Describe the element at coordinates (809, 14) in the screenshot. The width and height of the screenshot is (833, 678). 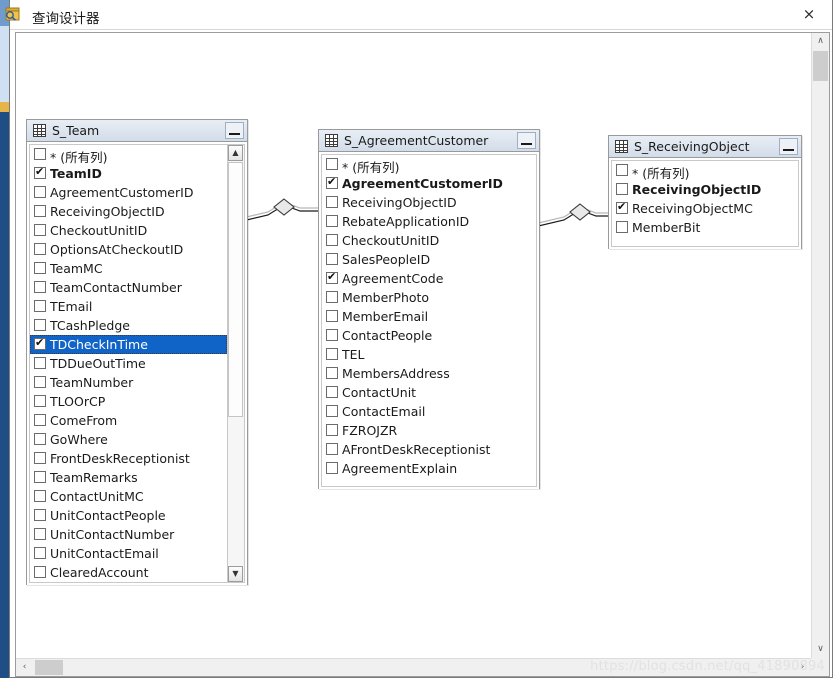
I see `close-button: ×` at that location.